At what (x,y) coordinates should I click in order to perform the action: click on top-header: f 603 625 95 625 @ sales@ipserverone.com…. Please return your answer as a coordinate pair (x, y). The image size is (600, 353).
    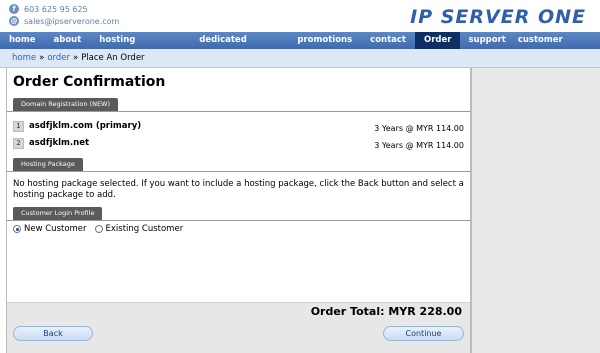
    Looking at the image, I should click on (300, 15).